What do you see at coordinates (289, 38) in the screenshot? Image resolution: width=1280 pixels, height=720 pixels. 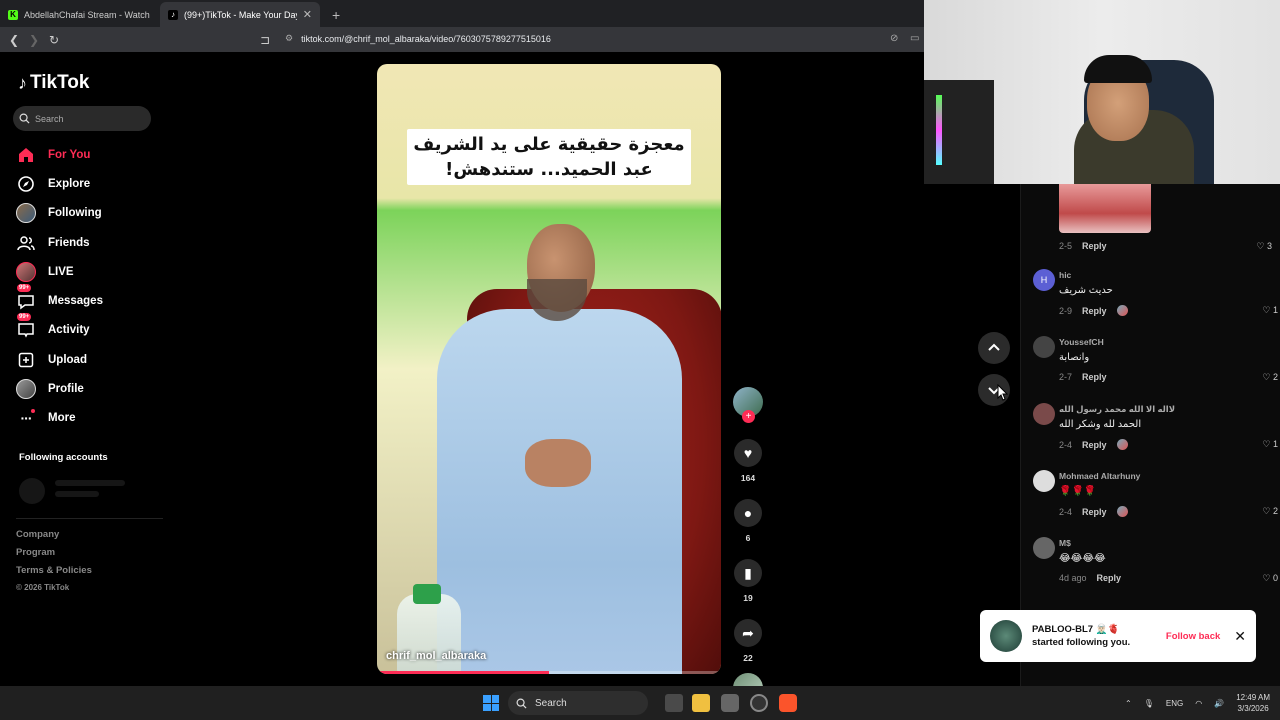 I see `site-info-icon: ⚙` at bounding box center [289, 38].